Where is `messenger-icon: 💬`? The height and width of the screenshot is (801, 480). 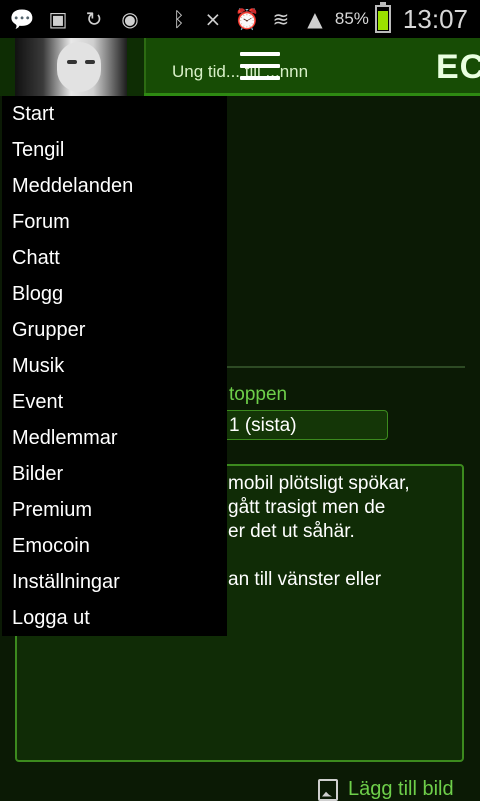
messenger-icon: 💬 is located at coordinates (22, 19).